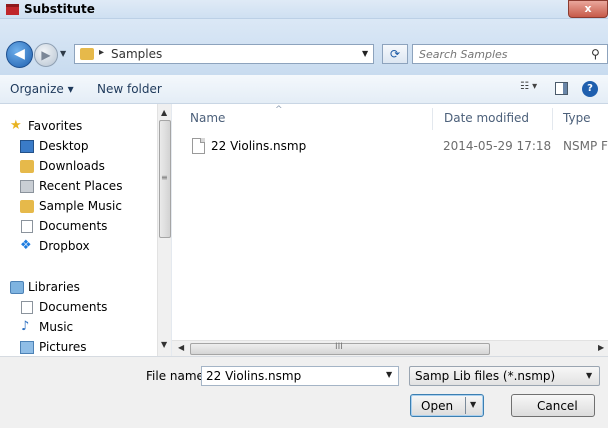 The width and height of the screenshot is (608, 428). What do you see at coordinates (164, 112) in the screenshot?
I see `scroll-up-icon: ▲` at bounding box center [164, 112].